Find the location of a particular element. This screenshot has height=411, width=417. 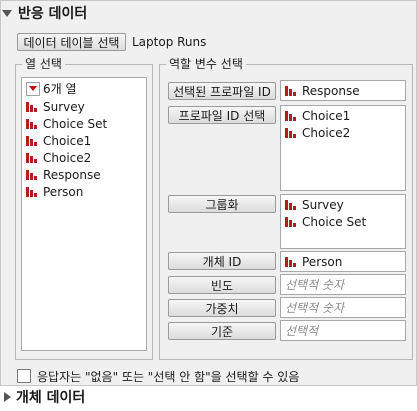

weight-box: 선택적 숫자 is located at coordinates (343, 307).